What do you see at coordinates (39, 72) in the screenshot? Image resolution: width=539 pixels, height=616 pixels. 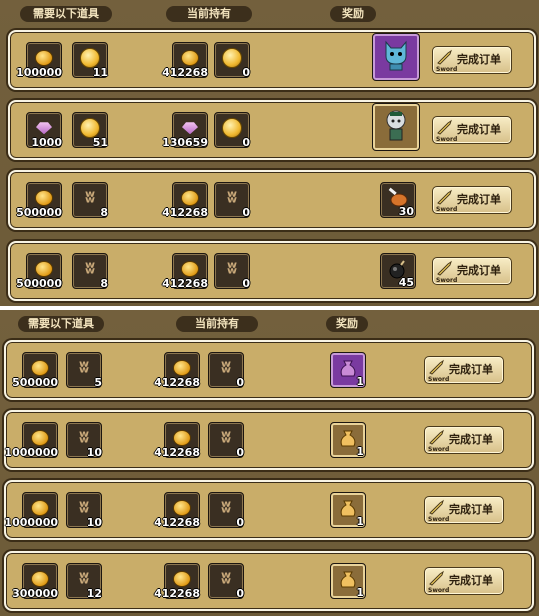 I see `item-count: 100000` at bounding box center [39, 72].